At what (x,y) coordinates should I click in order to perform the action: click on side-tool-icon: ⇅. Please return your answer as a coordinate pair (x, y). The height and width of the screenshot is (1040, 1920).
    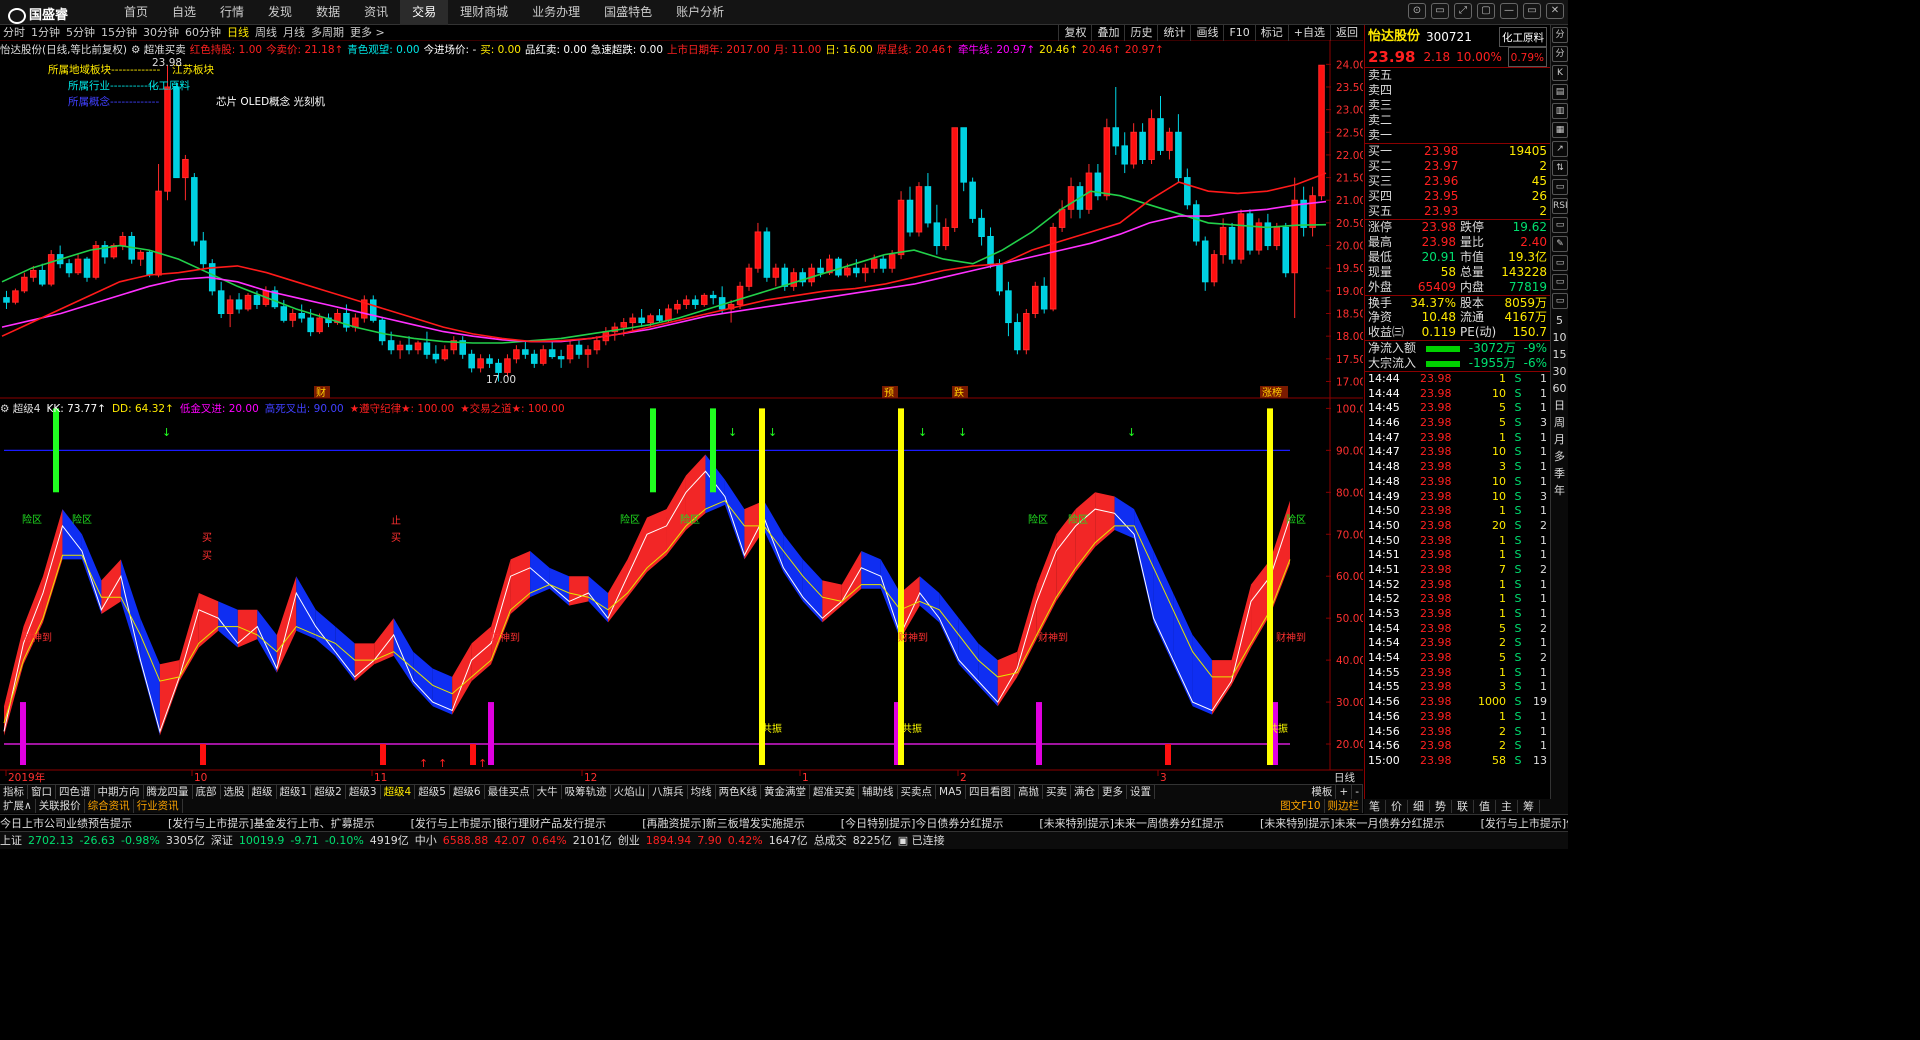
    Looking at the image, I should click on (1560, 168).